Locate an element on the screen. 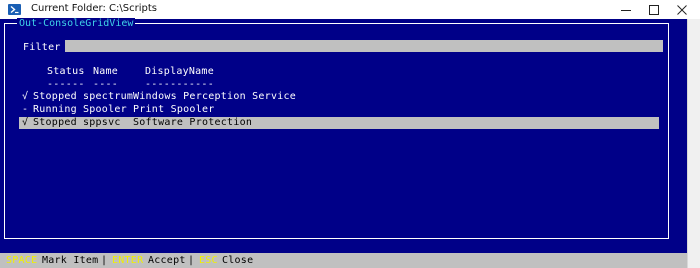  table-row: - Running Spooler Print Spooler is located at coordinates (339, 110).